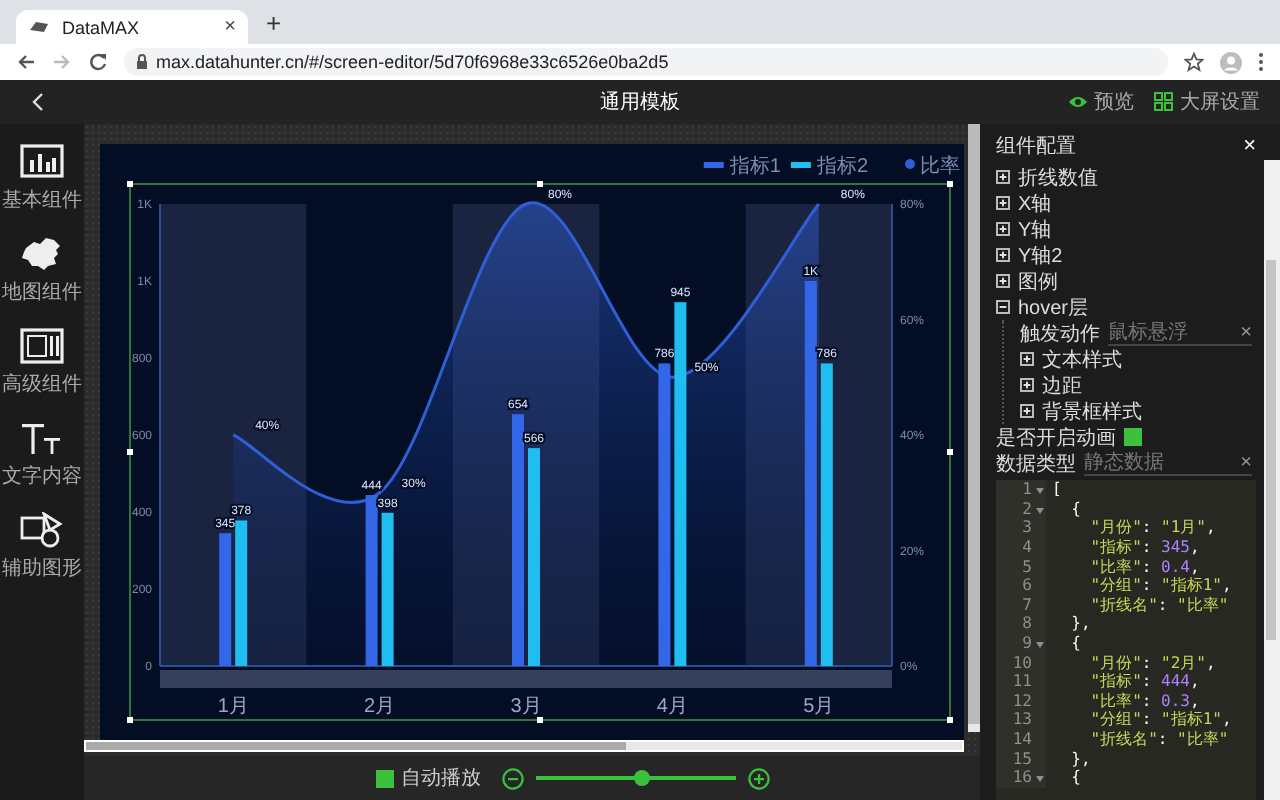 Image resolution: width=1280 pixels, height=800 pixels. What do you see at coordinates (42, 438) in the screenshot?
I see `text-icon` at bounding box center [42, 438].